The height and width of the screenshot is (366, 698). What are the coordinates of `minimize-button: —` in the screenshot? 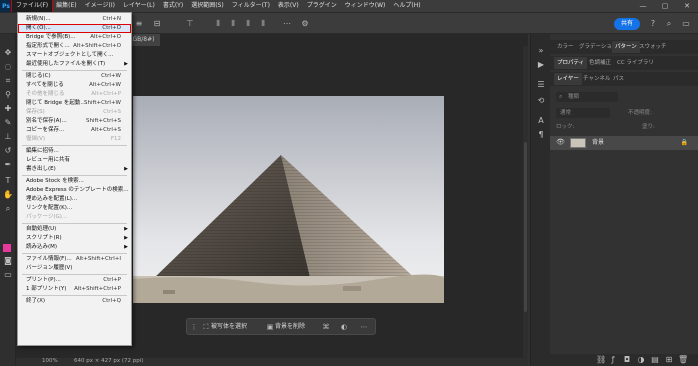 It's located at (643, 6).